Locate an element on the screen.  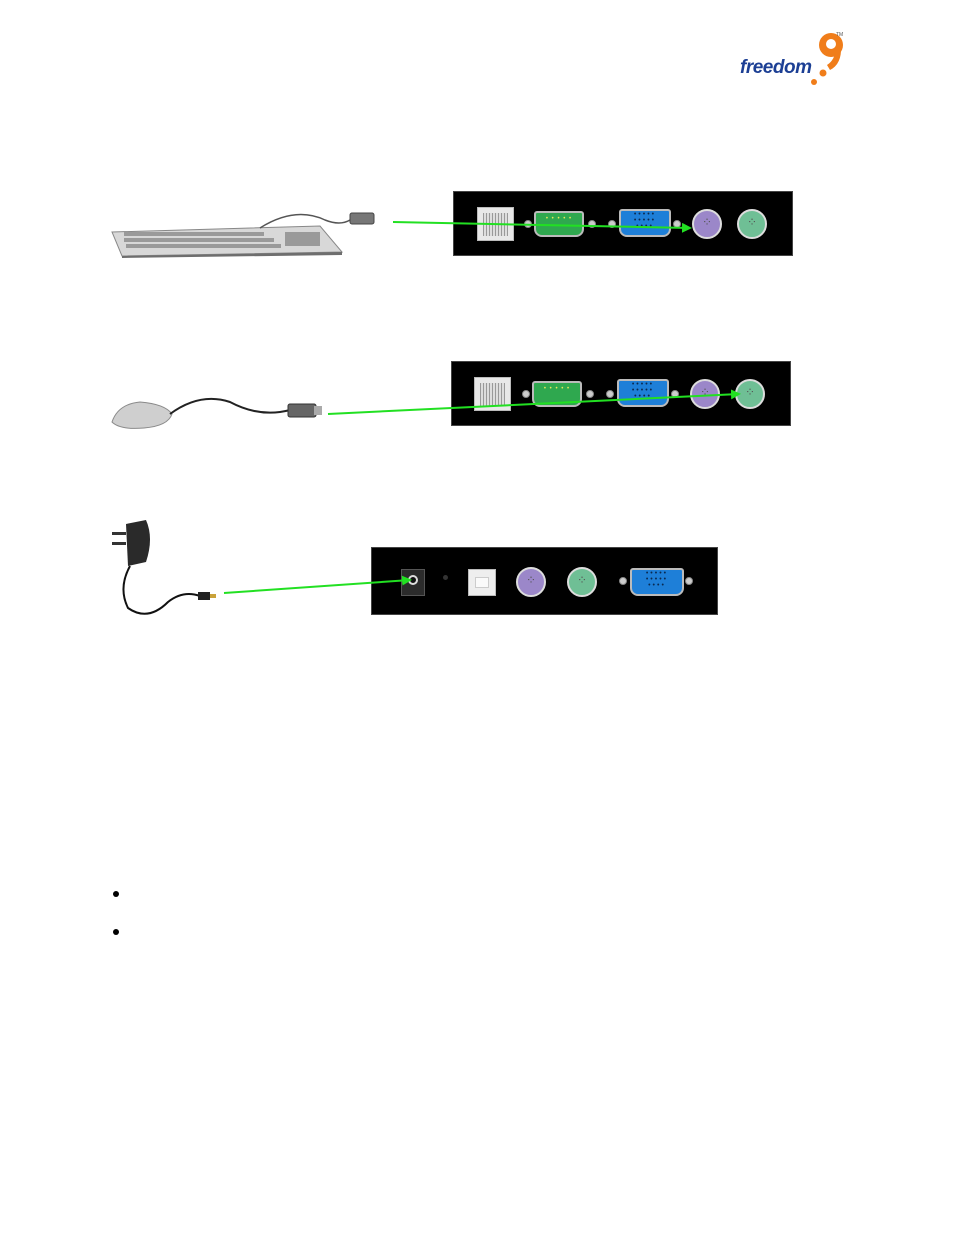
keyboard-panel is located at coordinates (623, 223).